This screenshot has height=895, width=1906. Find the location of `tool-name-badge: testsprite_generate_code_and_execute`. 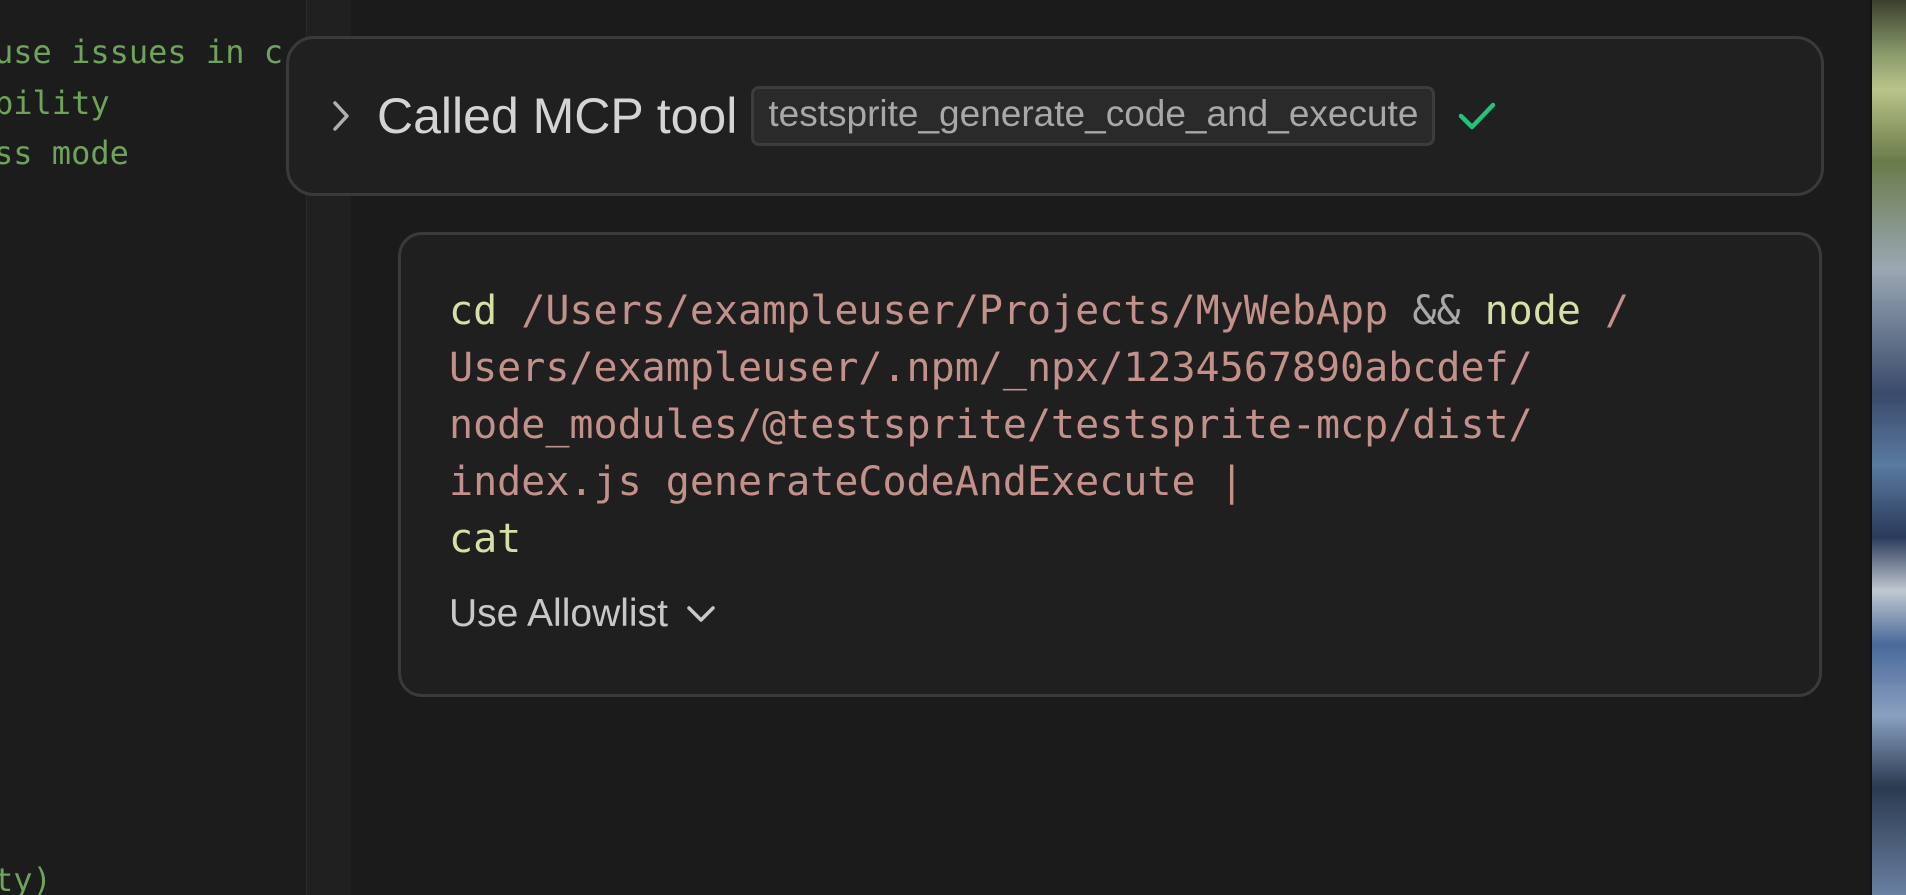

tool-name-badge: testsprite_generate_code_and_execute is located at coordinates (1093, 116).